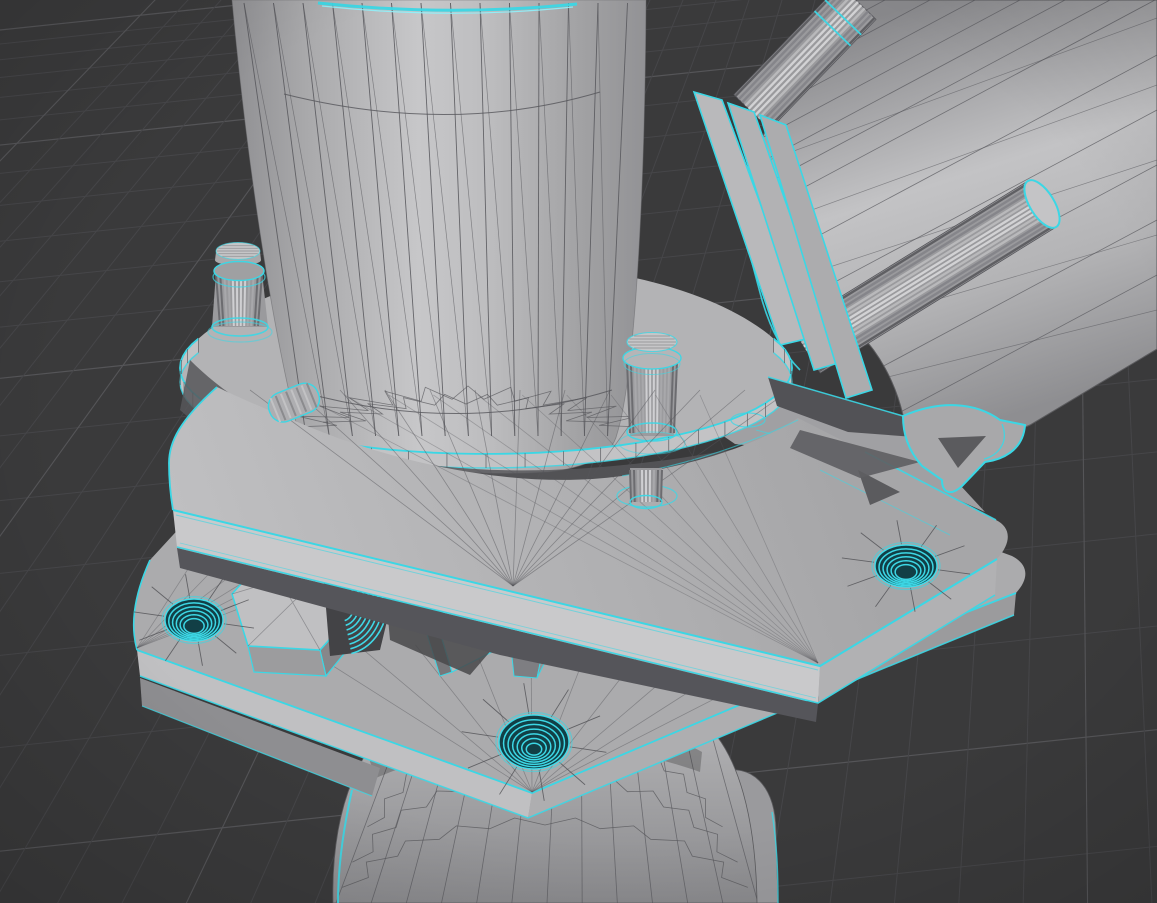 This screenshot has height=903, width=1157. I want to click on hex-boss-side-front, so click(287, 661).